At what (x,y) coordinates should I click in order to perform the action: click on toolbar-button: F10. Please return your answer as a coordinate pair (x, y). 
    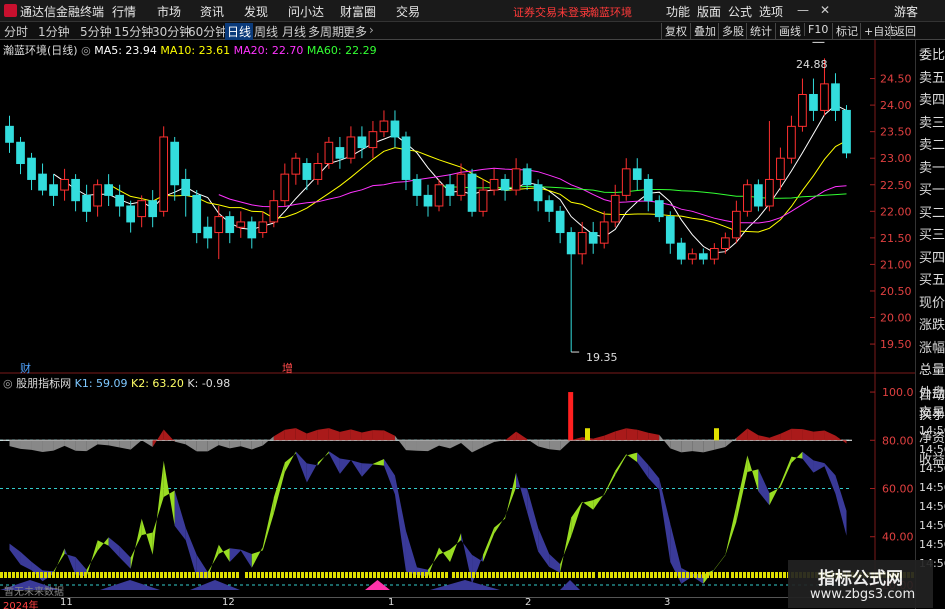
    Looking at the image, I should click on (816, 29).